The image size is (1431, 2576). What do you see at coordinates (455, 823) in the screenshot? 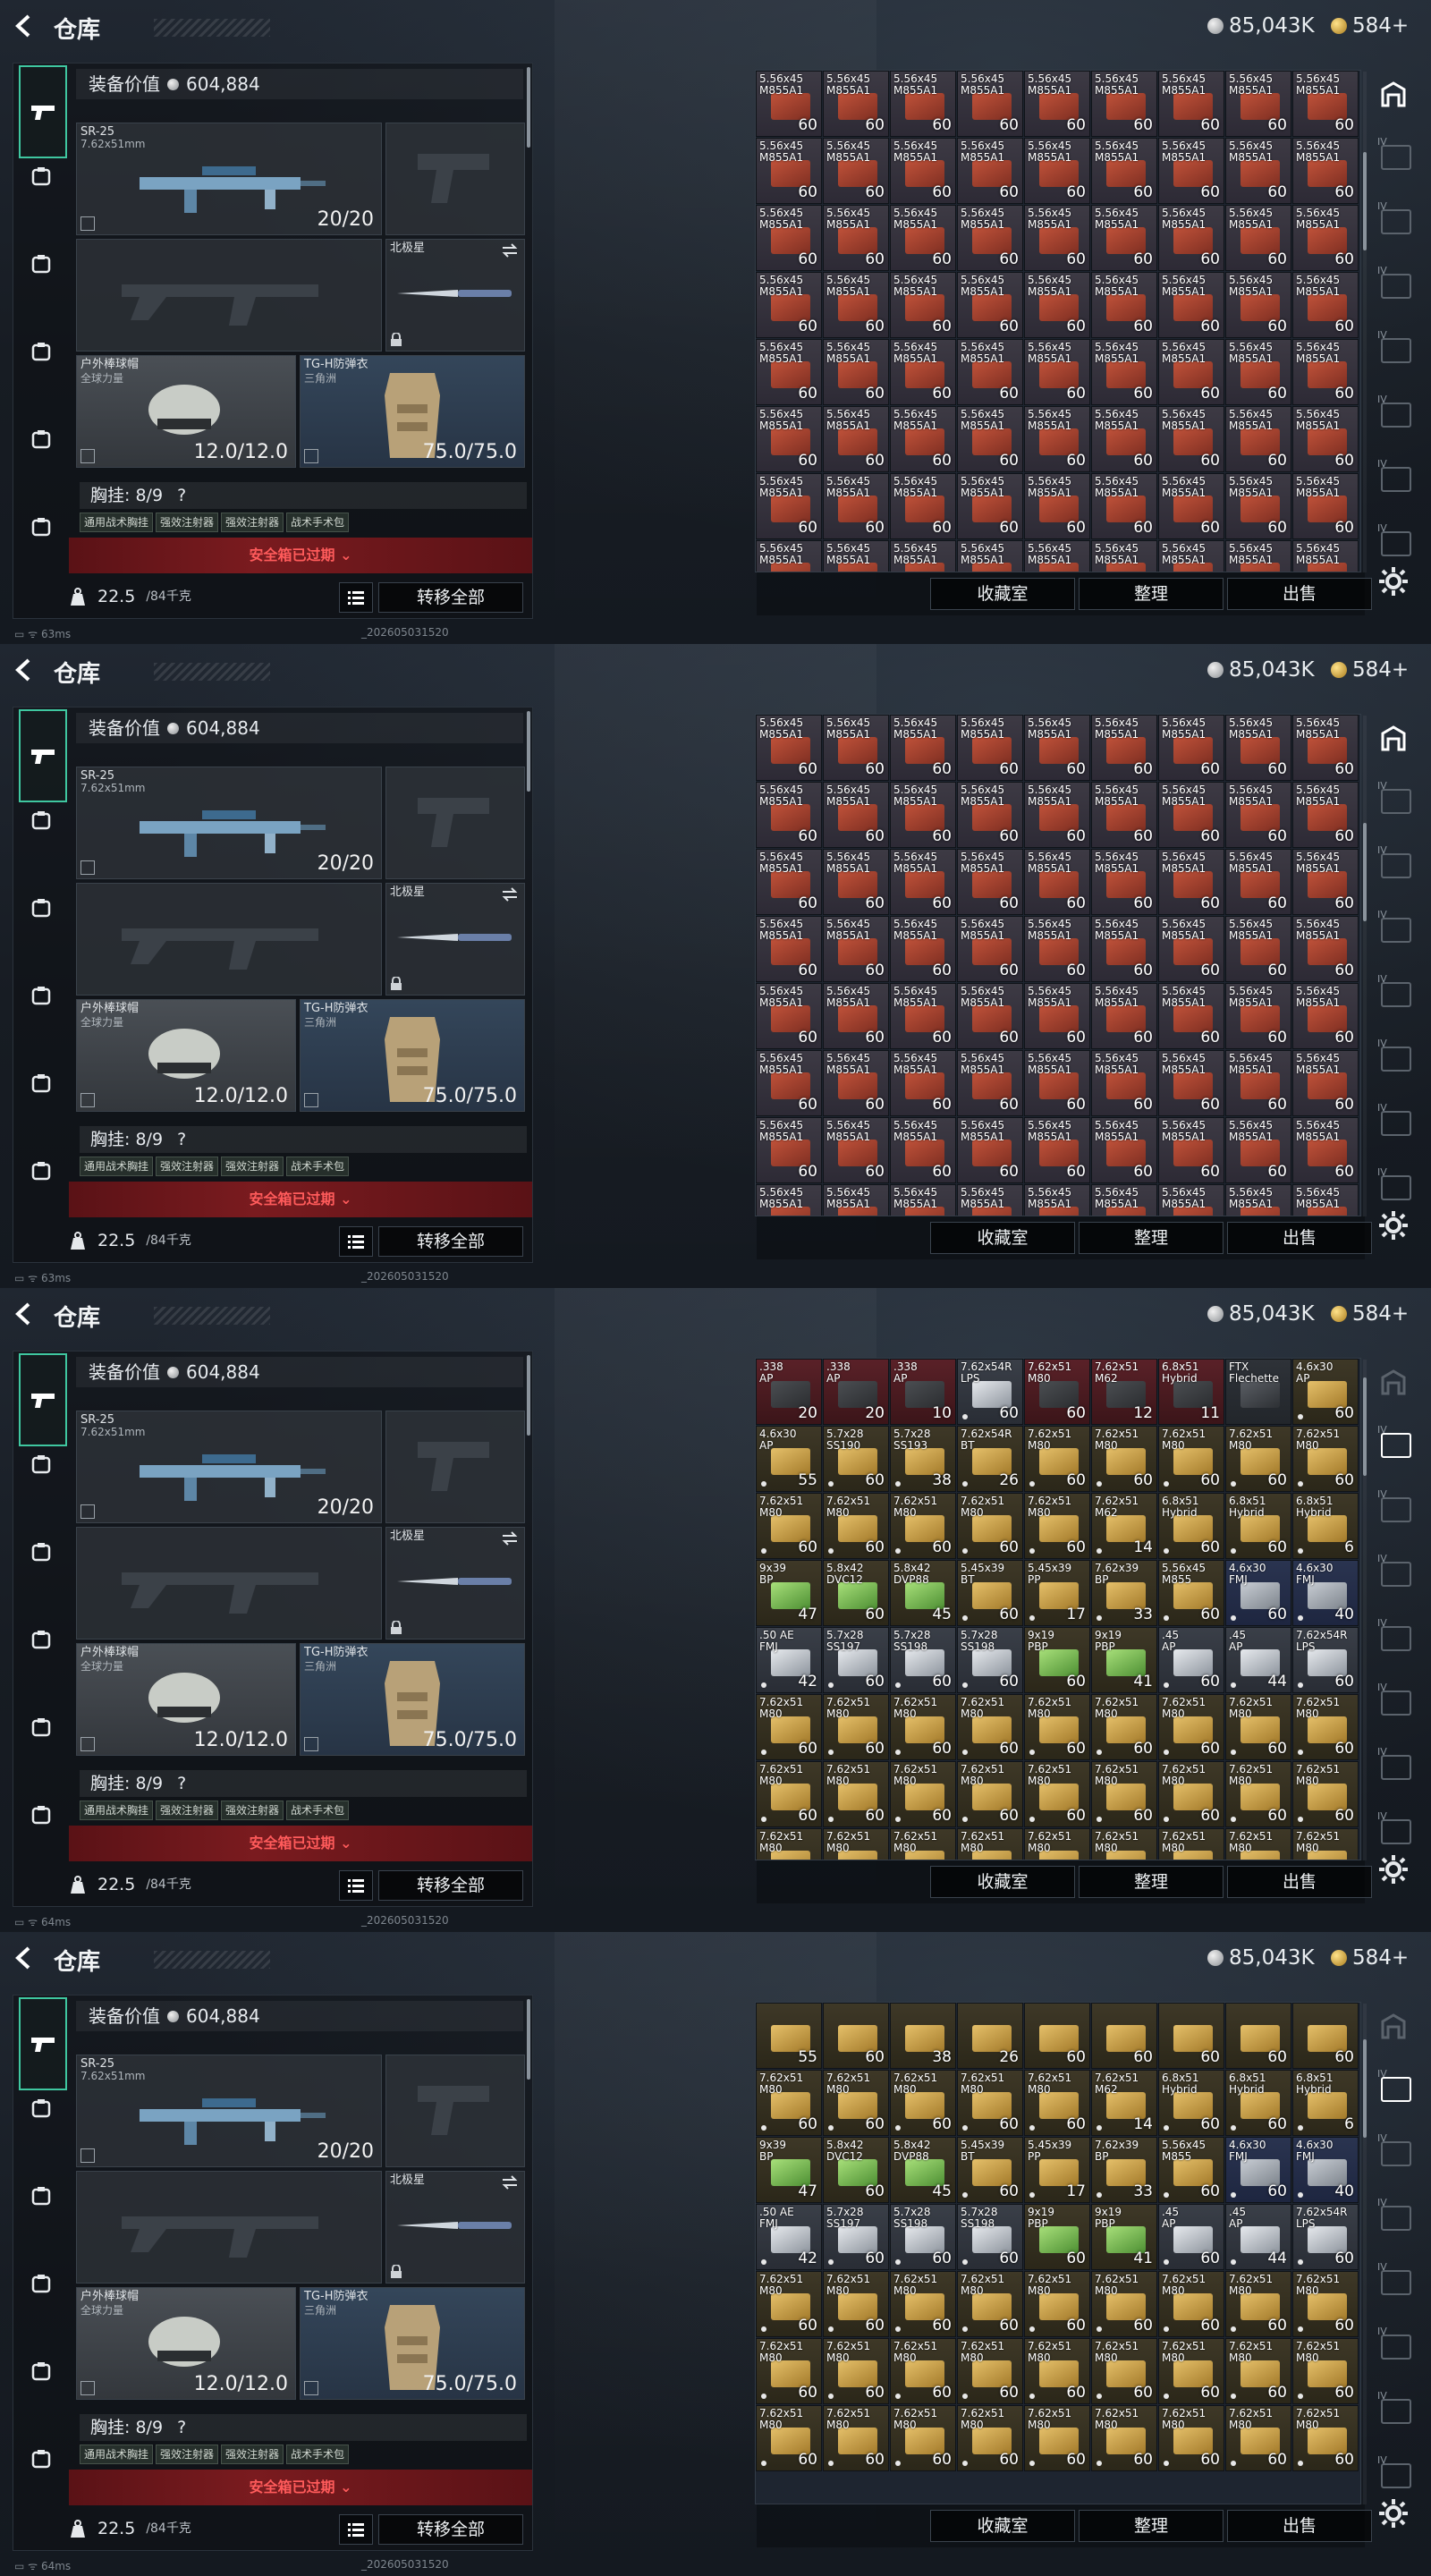
I see `pistol-slot` at bounding box center [455, 823].